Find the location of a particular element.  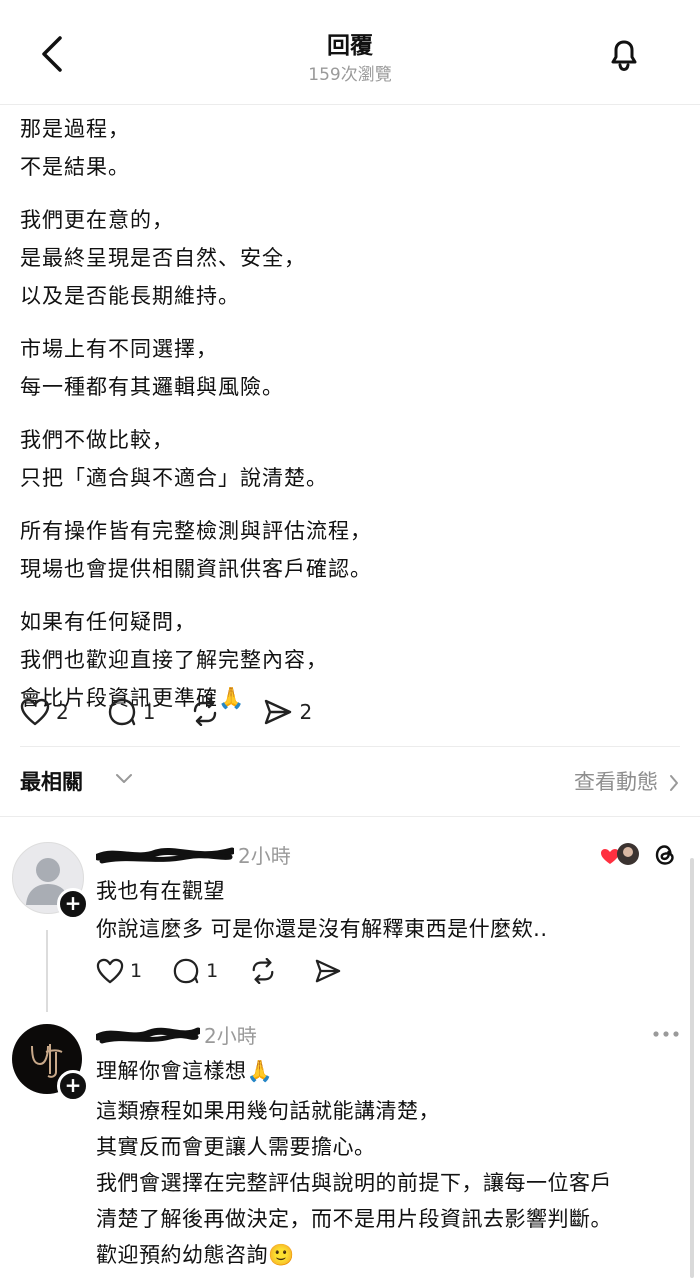

post-line: 我們更在意的， is located at coordinates (97, 220).